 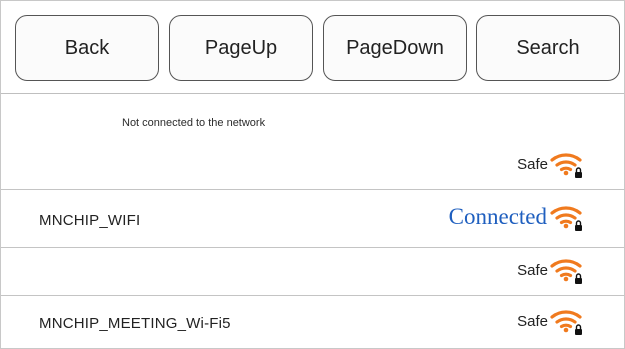 I want to click on network-row: MNCHIP_MEETING_Wi-Fi5 Safe, so click(x=312, y=322).